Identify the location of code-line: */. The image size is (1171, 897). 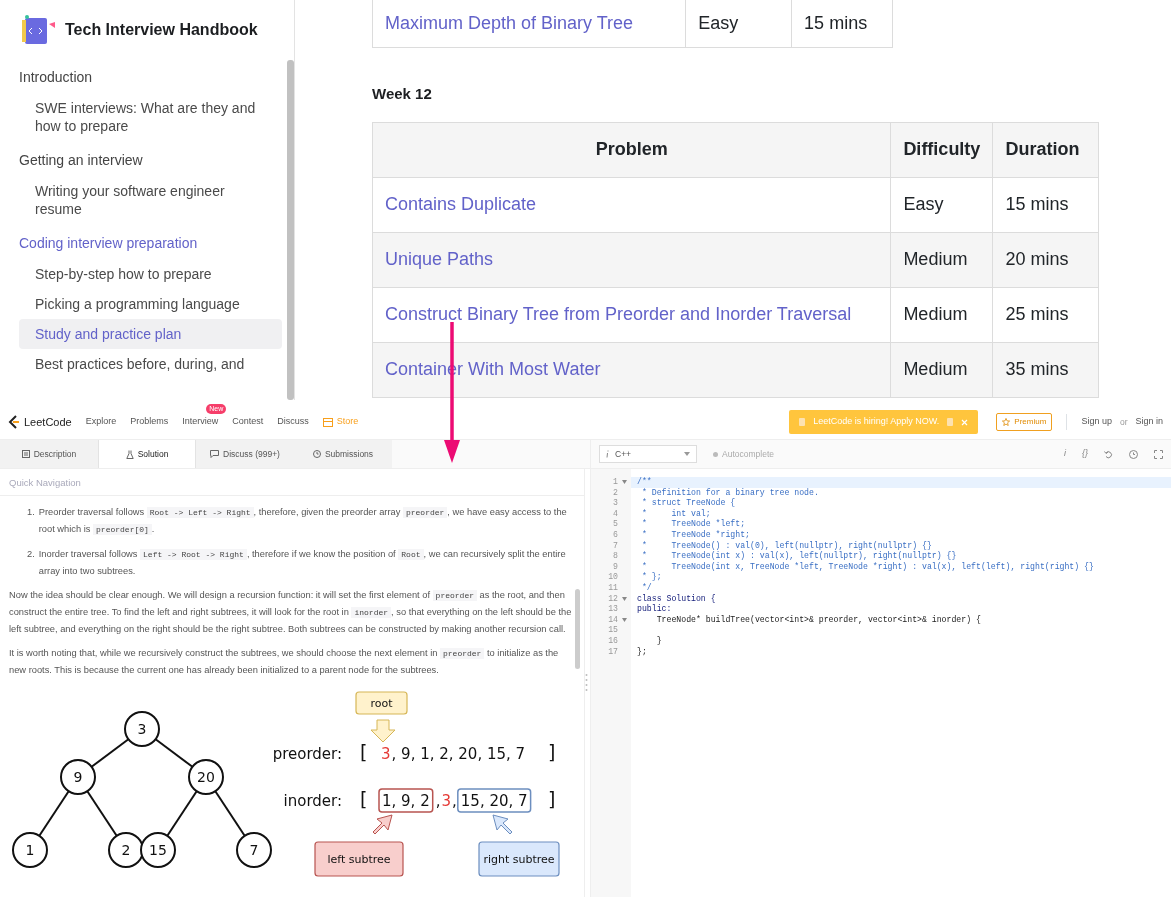
(646, 588).